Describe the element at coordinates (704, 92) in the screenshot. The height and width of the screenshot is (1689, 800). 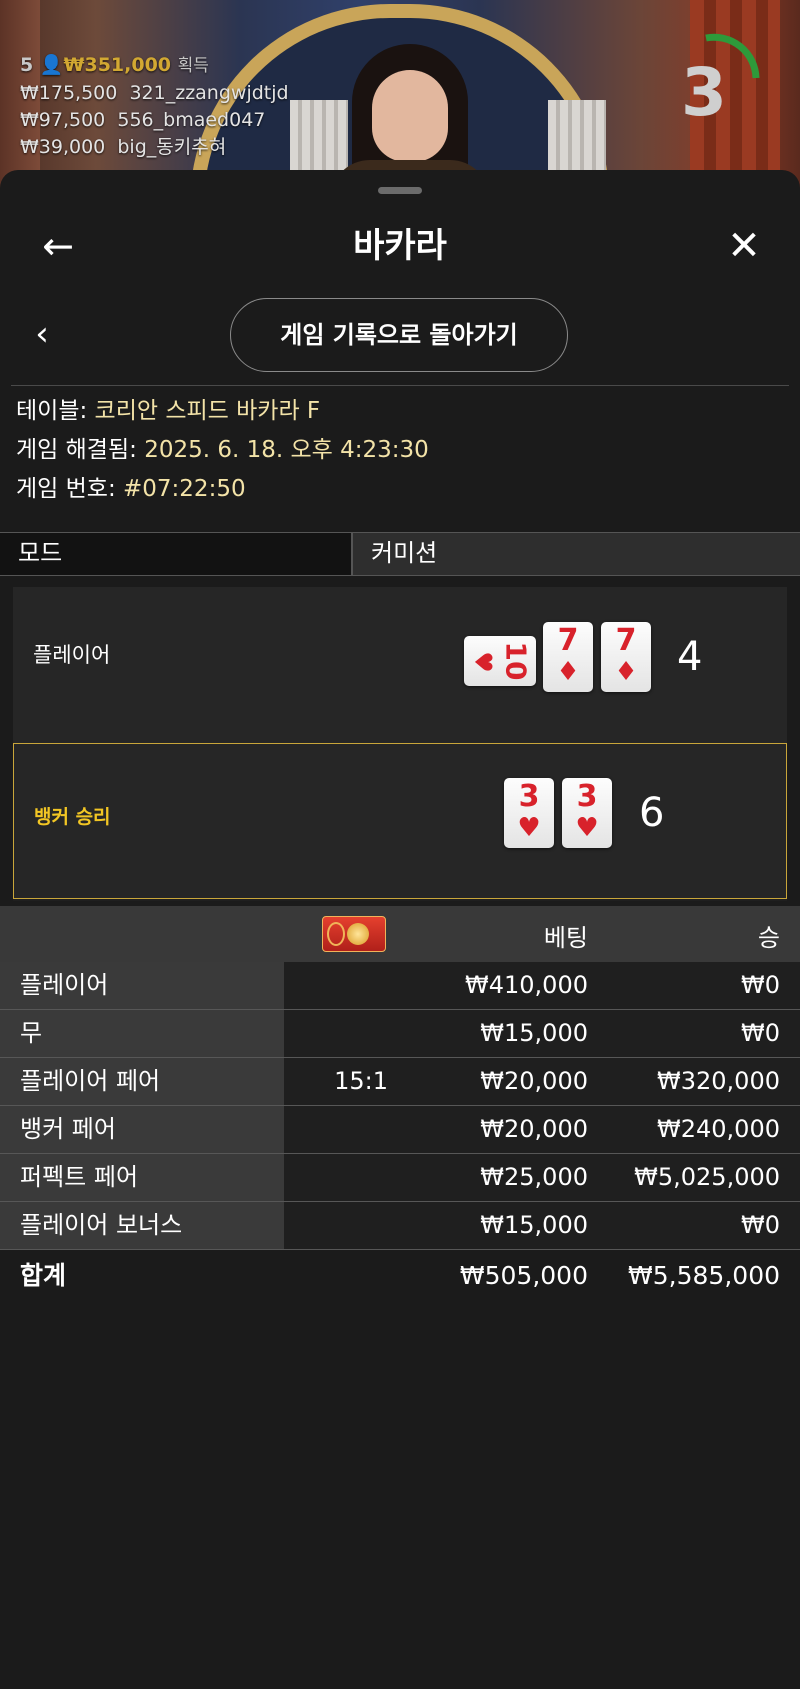
I see `countdown-timer: 3` at that location.